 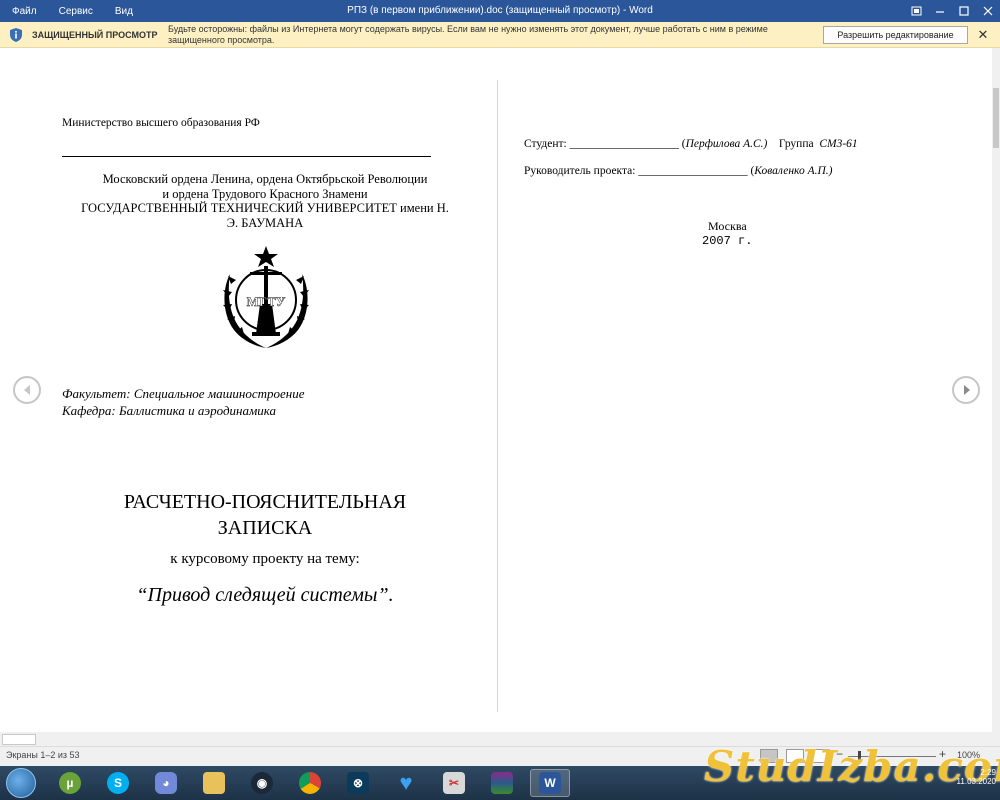 What do you see at coordinates (793, 171) in the screenshot?
I see `leader-name: Коваленко А.П.)` at bounding box center [793, 171].